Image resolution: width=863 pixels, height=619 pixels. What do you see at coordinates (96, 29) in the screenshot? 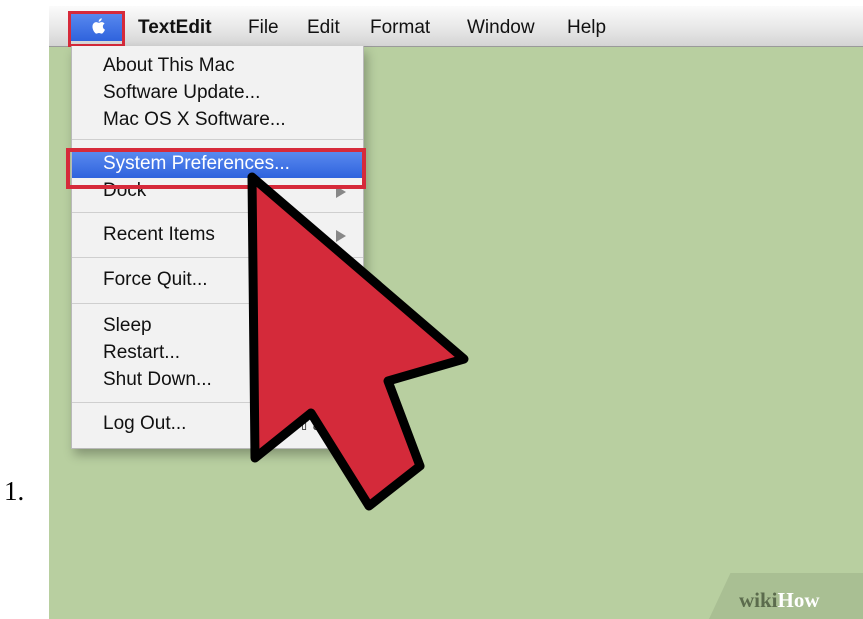
I see `apple-menu-highlight-box` at bounding box center [96, 29].